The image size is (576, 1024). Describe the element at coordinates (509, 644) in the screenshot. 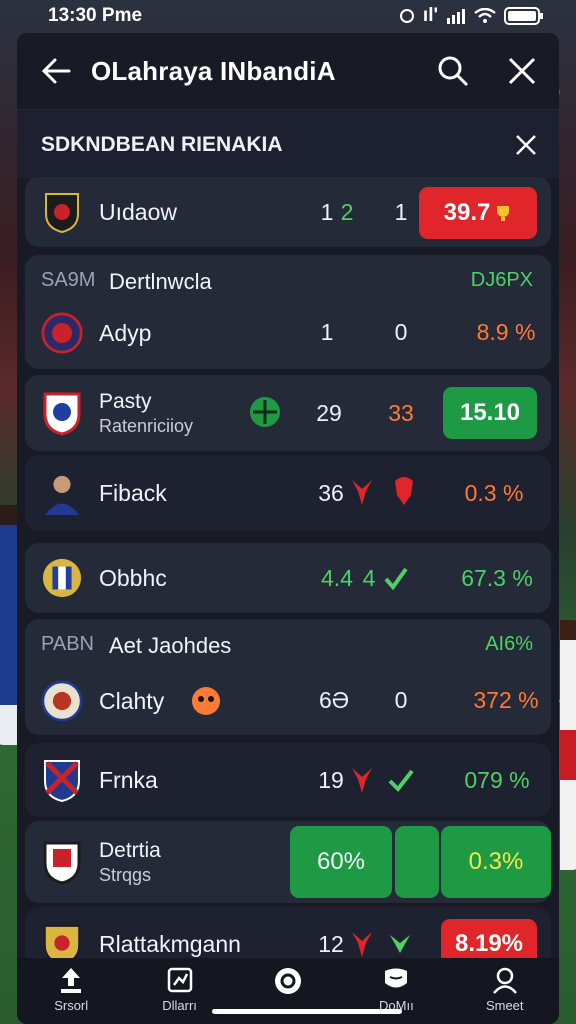

I see `group-tag: AI6%` at that location.